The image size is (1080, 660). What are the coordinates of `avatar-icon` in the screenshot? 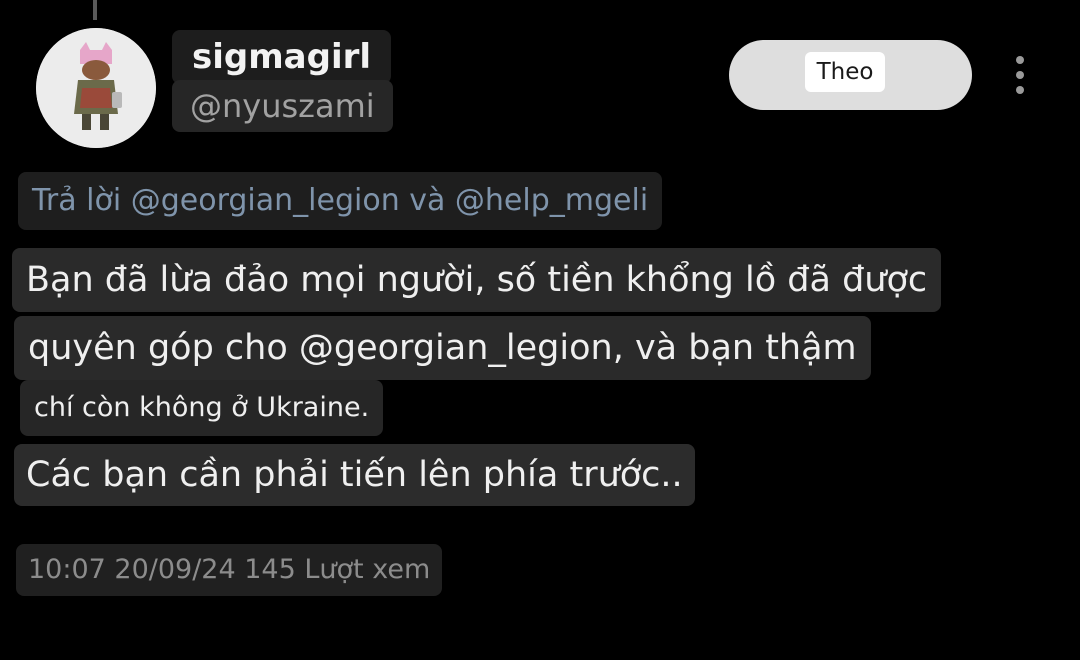 It's located at (96, 88).